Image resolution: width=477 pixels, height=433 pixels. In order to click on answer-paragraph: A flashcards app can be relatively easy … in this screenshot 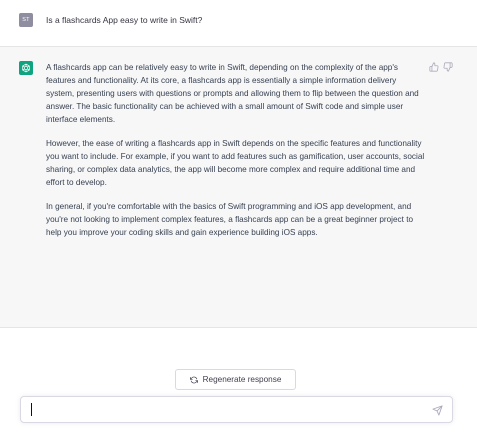, I will do `click(232, 93)`.